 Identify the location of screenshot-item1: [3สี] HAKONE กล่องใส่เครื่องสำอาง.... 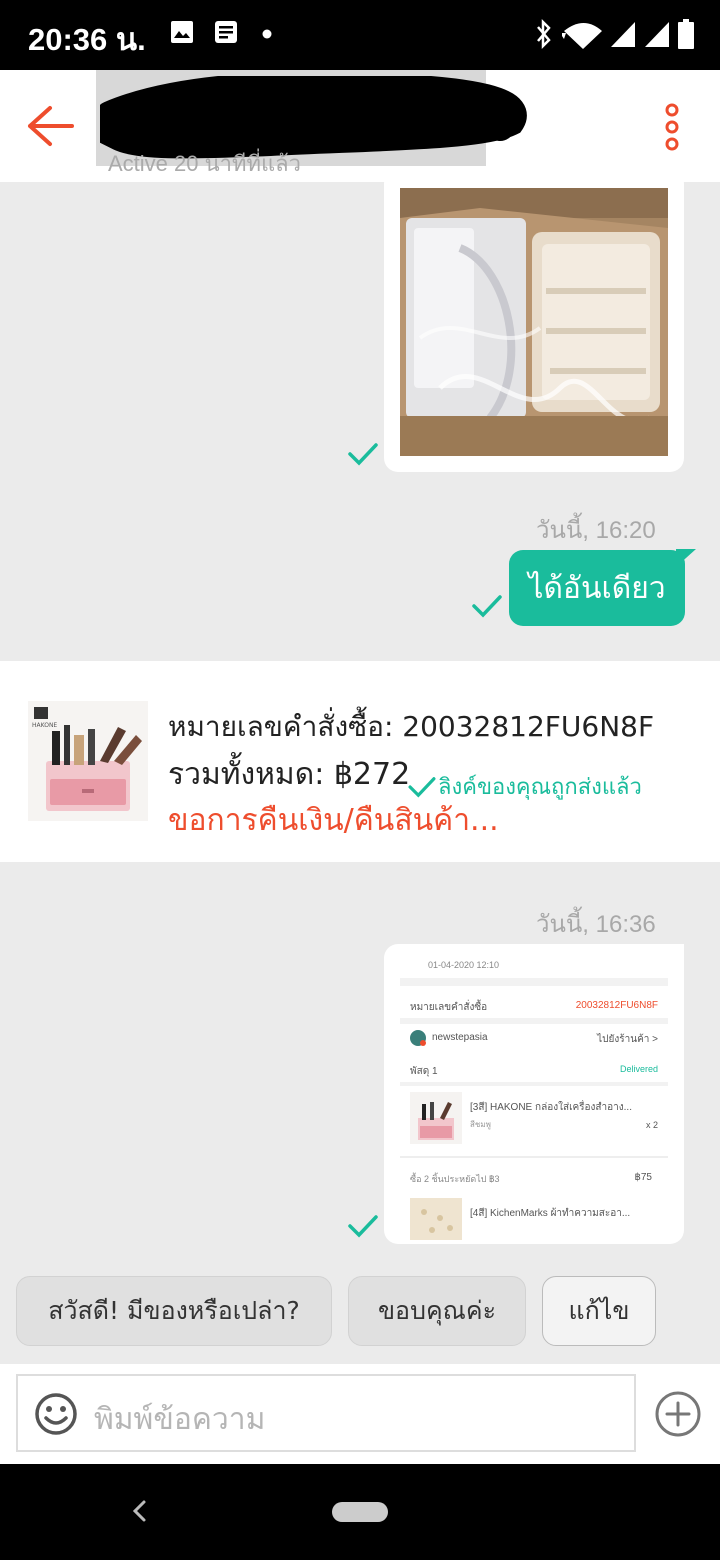
(551, 1107).